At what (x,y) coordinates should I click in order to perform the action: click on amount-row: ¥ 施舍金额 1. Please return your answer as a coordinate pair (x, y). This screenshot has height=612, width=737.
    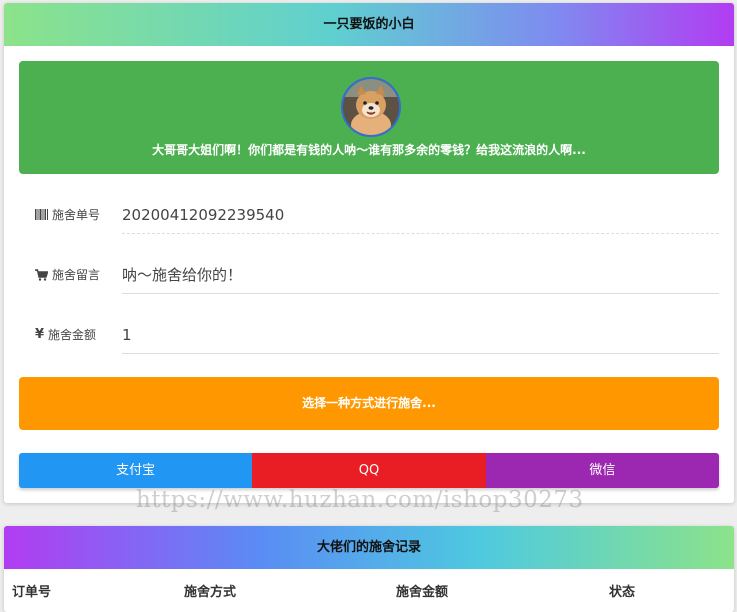
    Looking at the image, I should click on (369, 336).